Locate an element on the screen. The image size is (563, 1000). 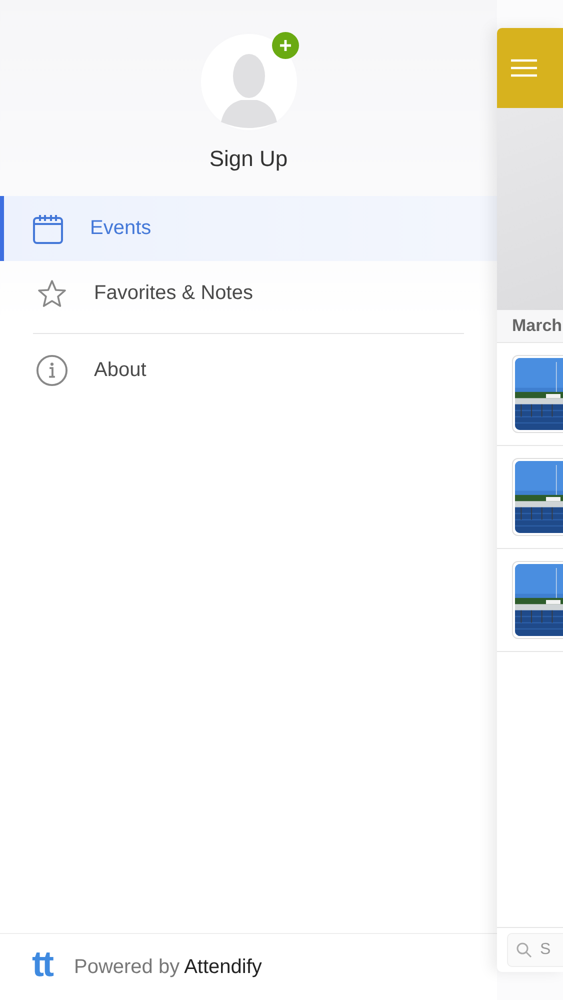
menu-item: Events is located at coordinates (248, 228).